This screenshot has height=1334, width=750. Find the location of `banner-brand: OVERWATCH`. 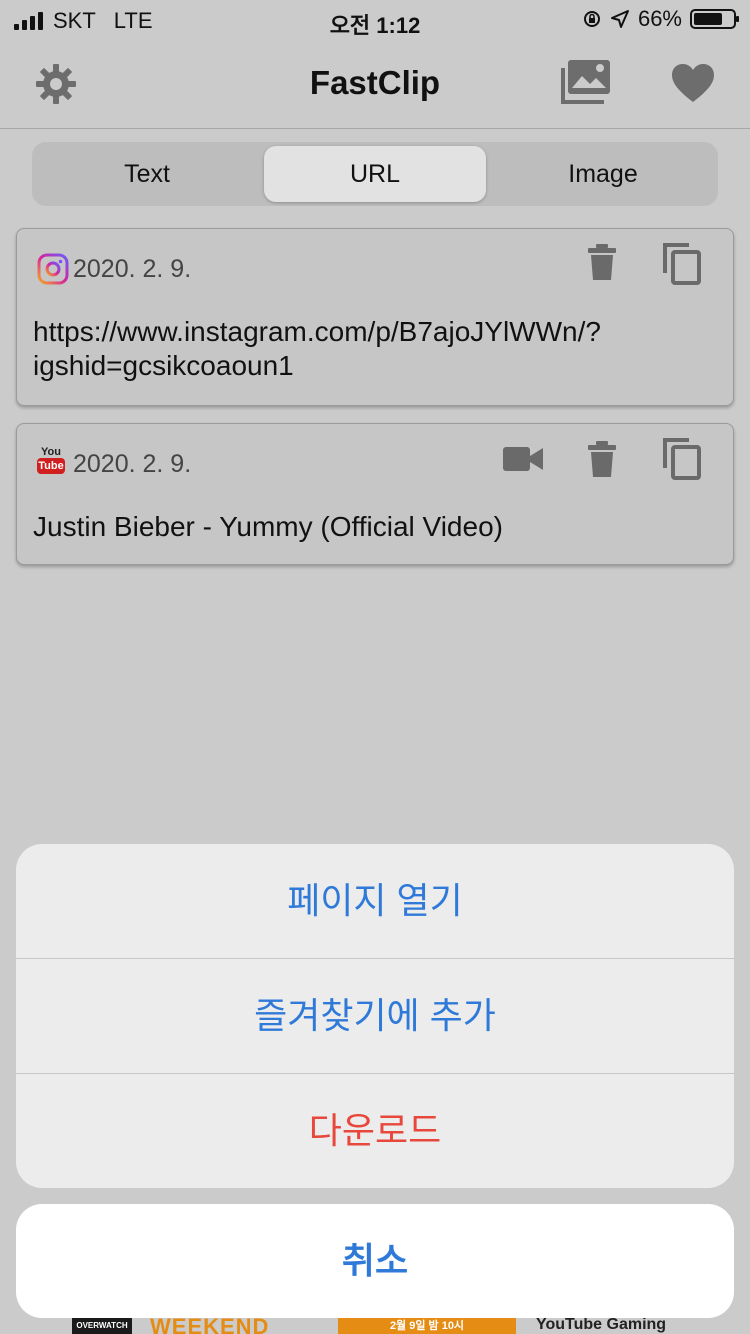

banner-brand: OVERWATCH is located at coordinates (102, 1326).